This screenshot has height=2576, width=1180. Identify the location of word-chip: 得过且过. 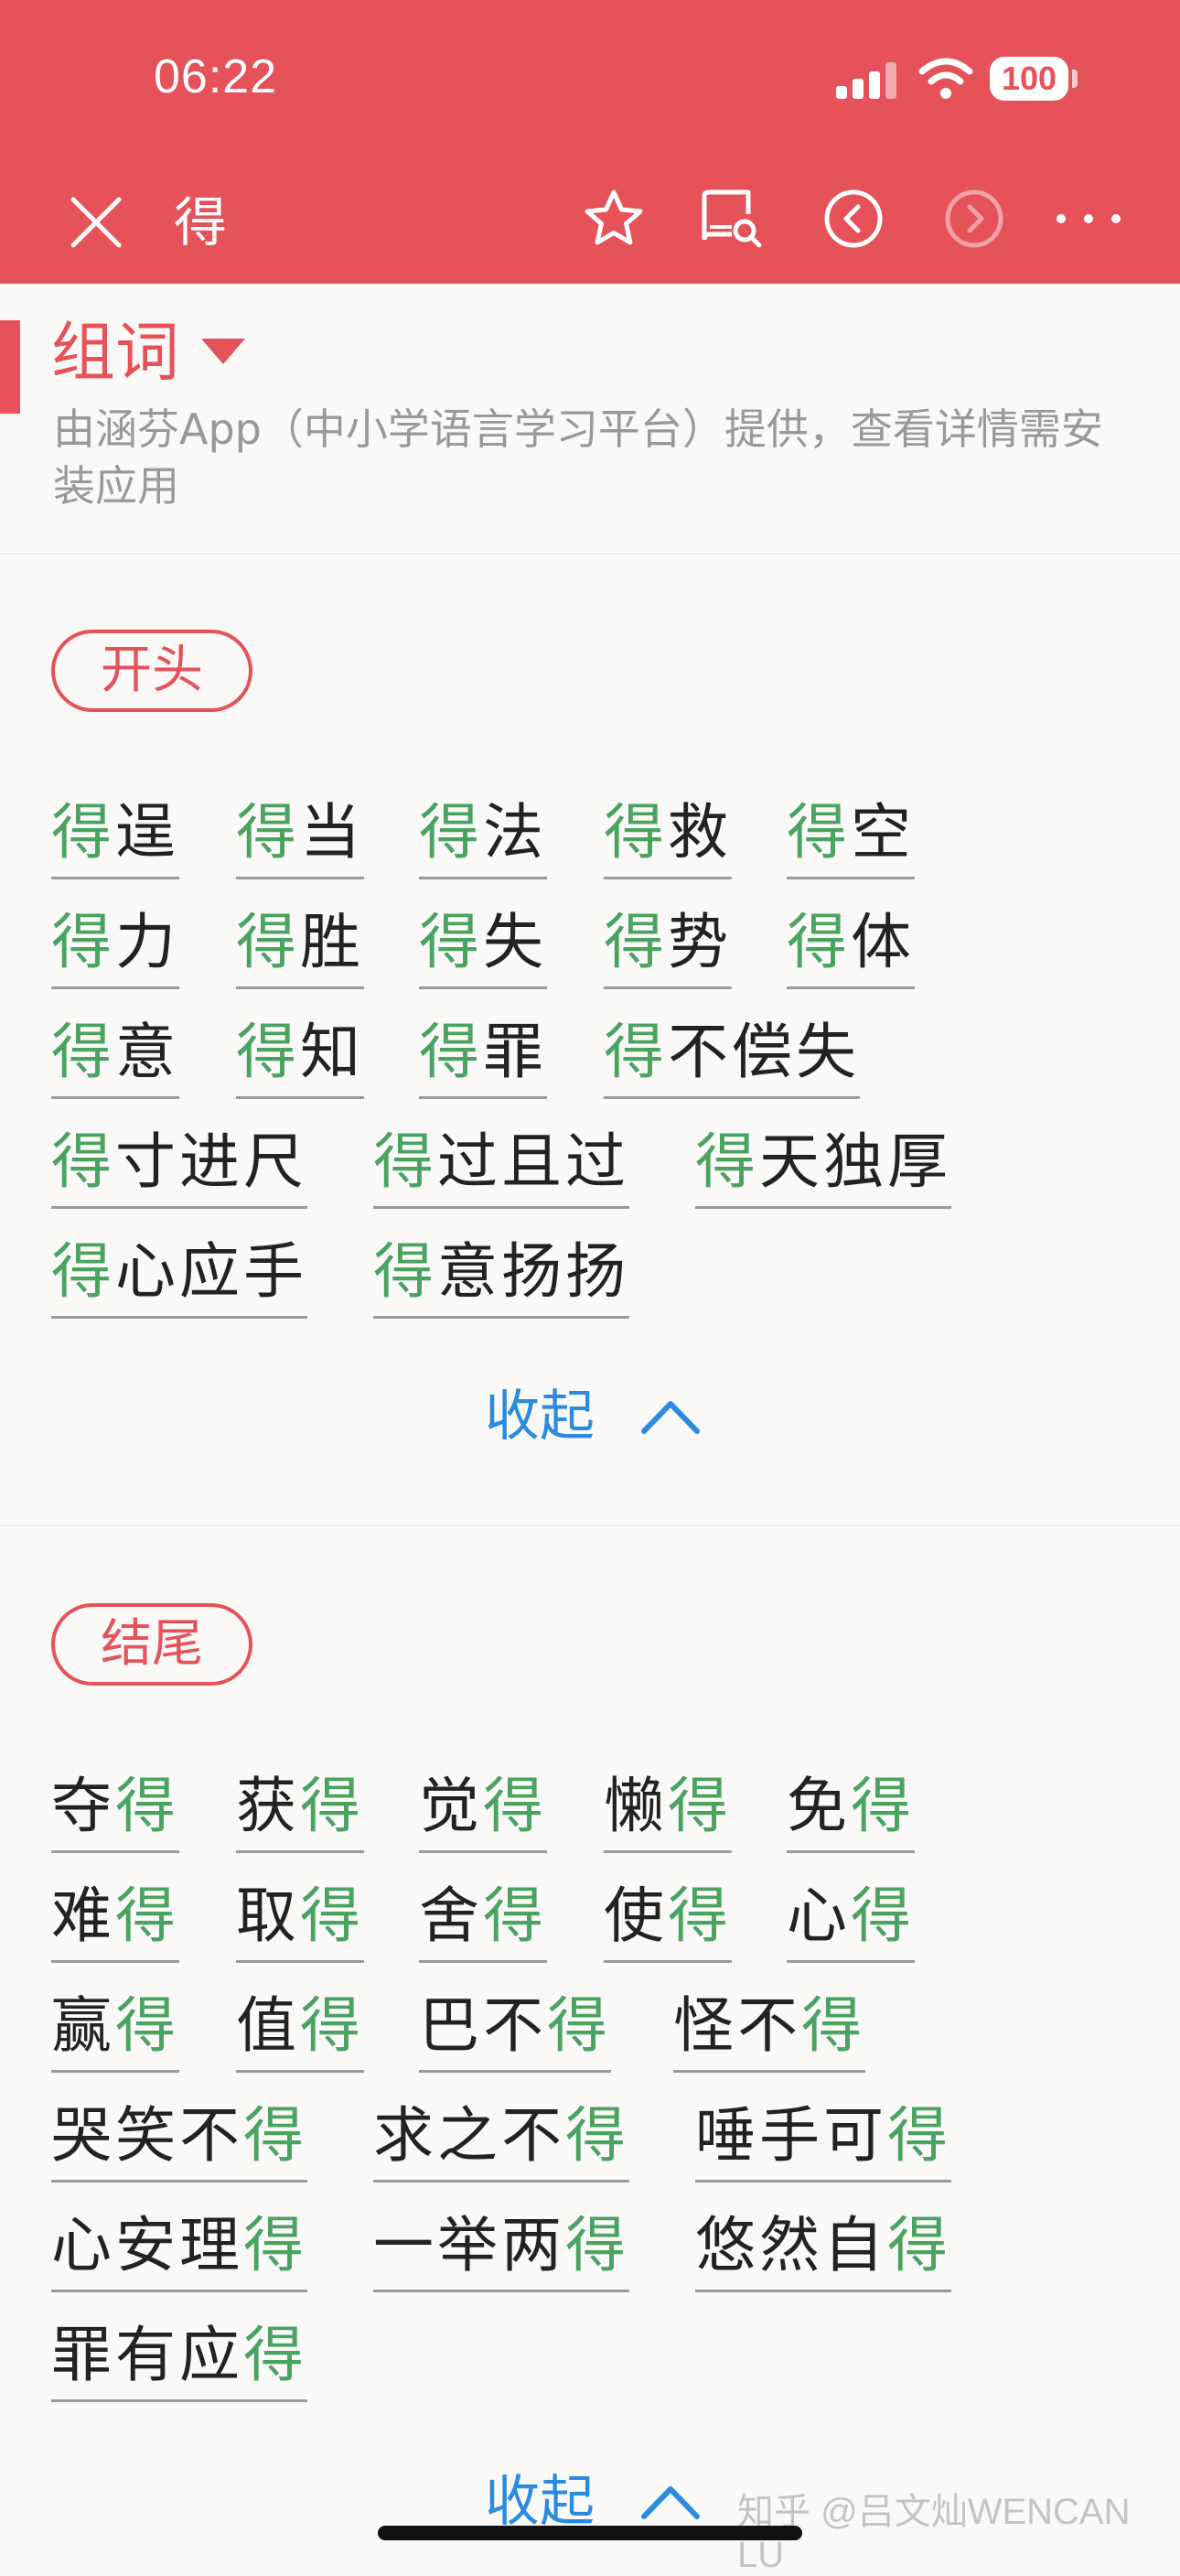
(501, 1166).